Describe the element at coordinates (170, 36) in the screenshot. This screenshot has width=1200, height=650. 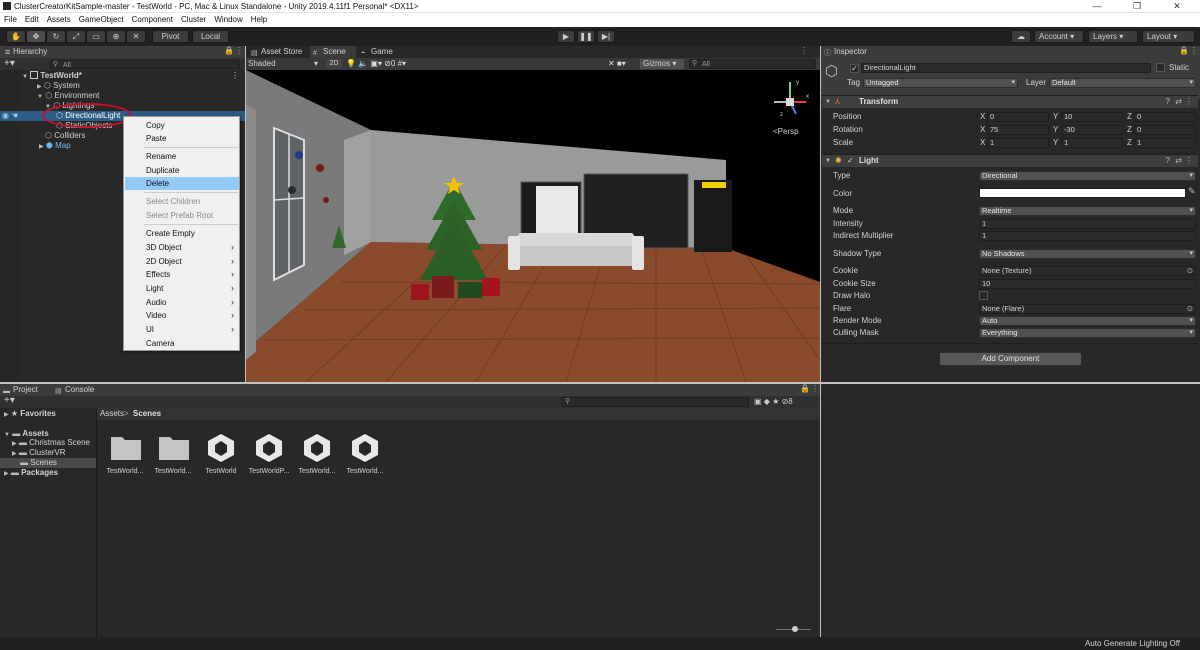
I see `pivot-button: Pivot` at that location.